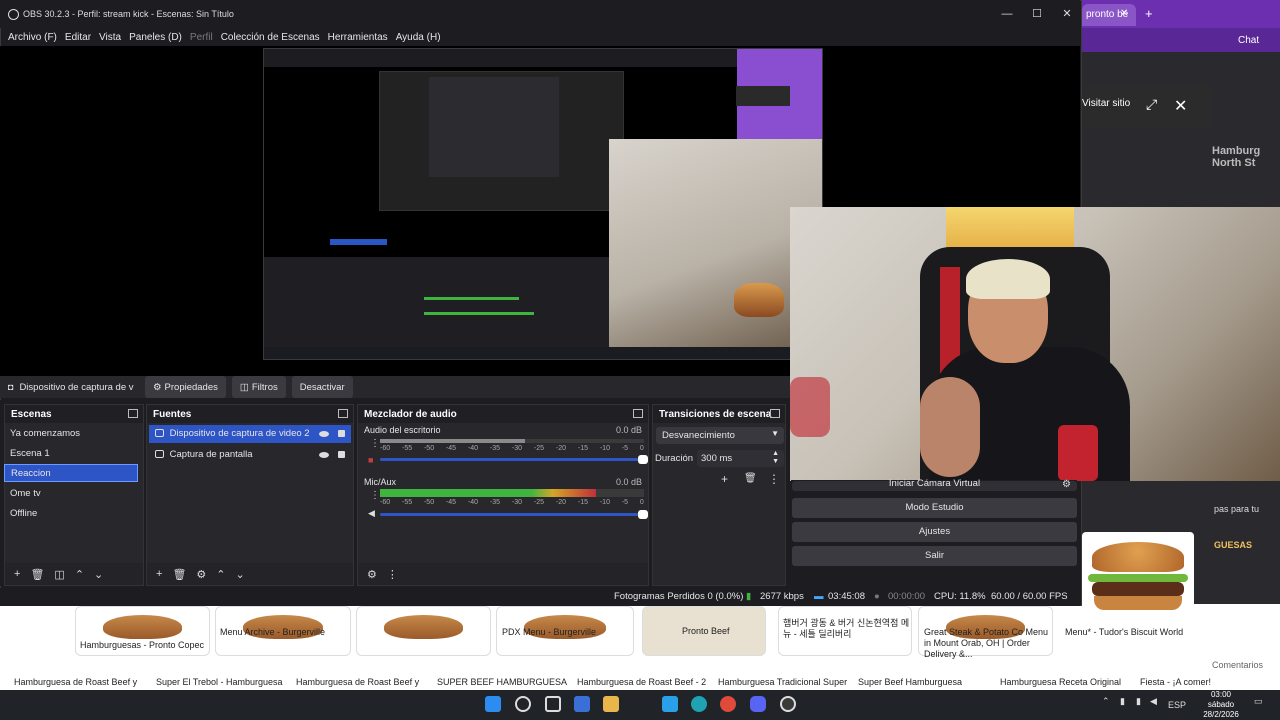 This screenshot has height=720, width=1280. Describe the element at coordinates (219, 682) in the screenshot. I see `result-title: Super El Trebol - Hamburguesa` at that location.